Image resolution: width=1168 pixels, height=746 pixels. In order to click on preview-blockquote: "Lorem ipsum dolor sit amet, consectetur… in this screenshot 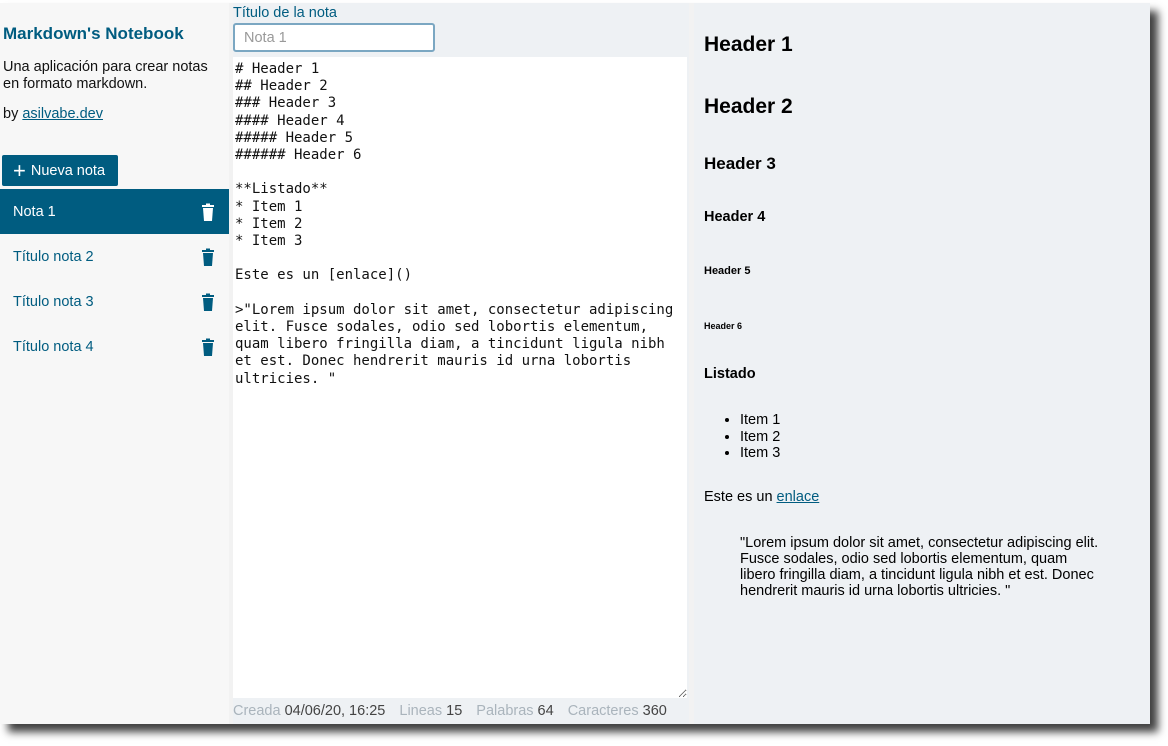, I will do `click(919, 567)`.